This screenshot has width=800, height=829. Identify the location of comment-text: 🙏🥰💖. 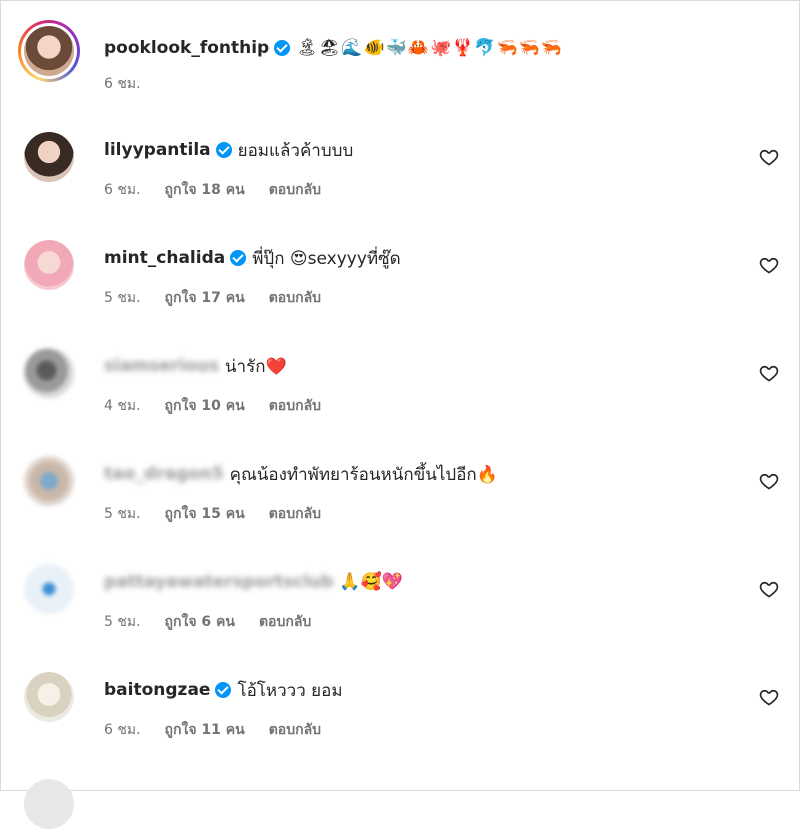
(371, 582).